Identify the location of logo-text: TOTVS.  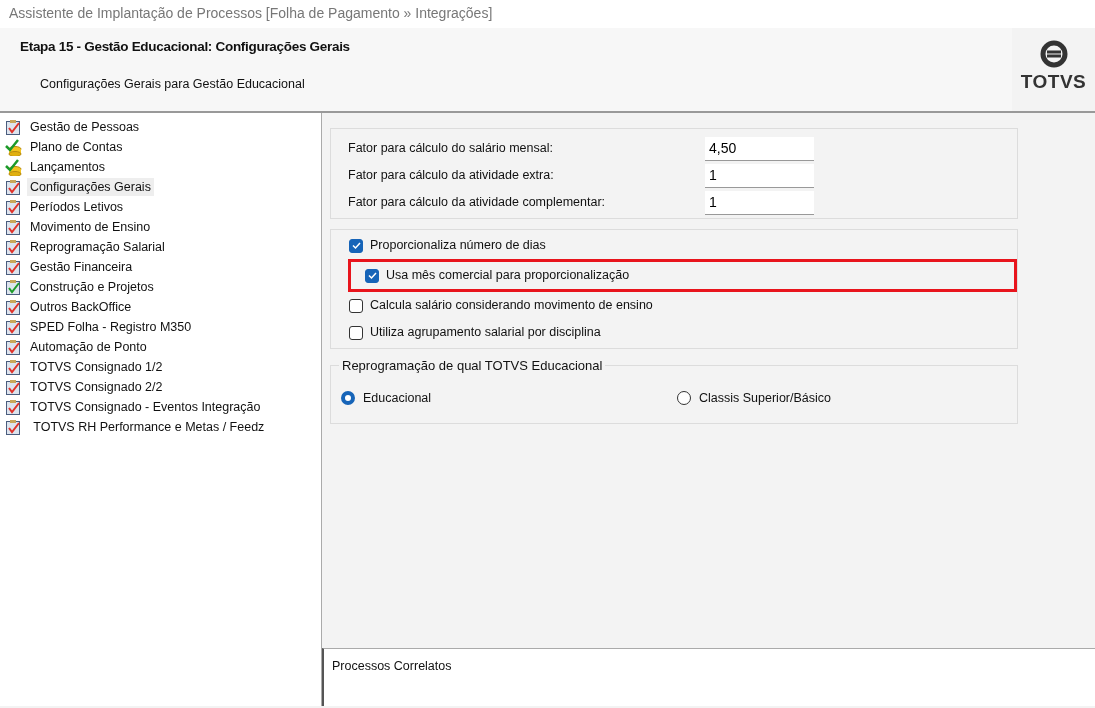
(1053, 82).